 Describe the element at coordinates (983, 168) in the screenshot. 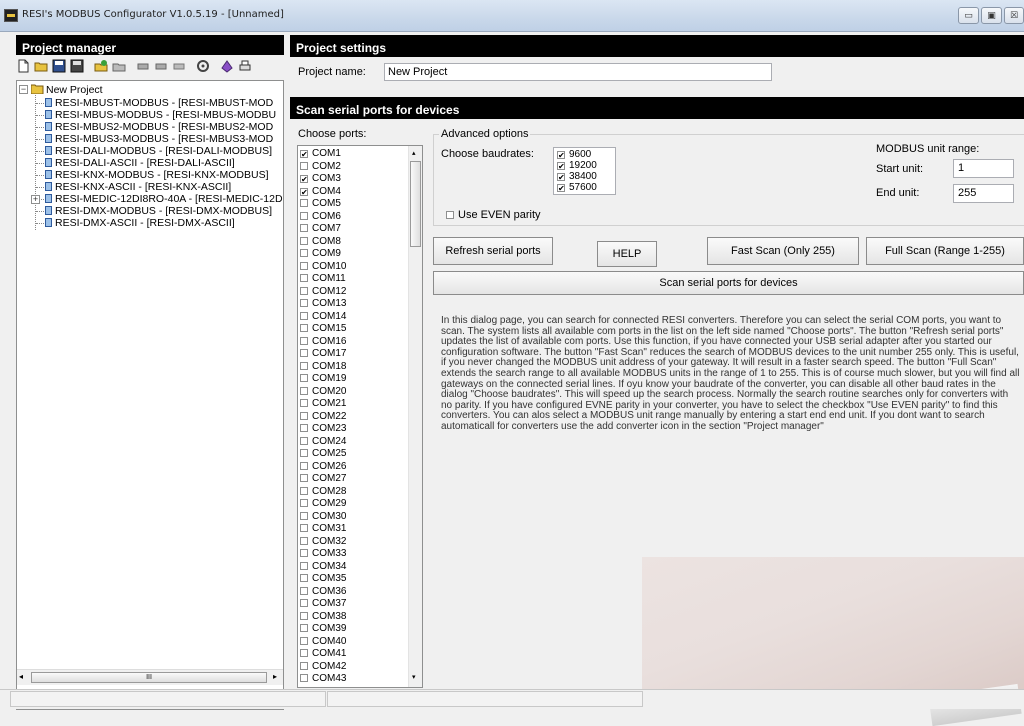

I see `start-unit-input: 1` at that location.